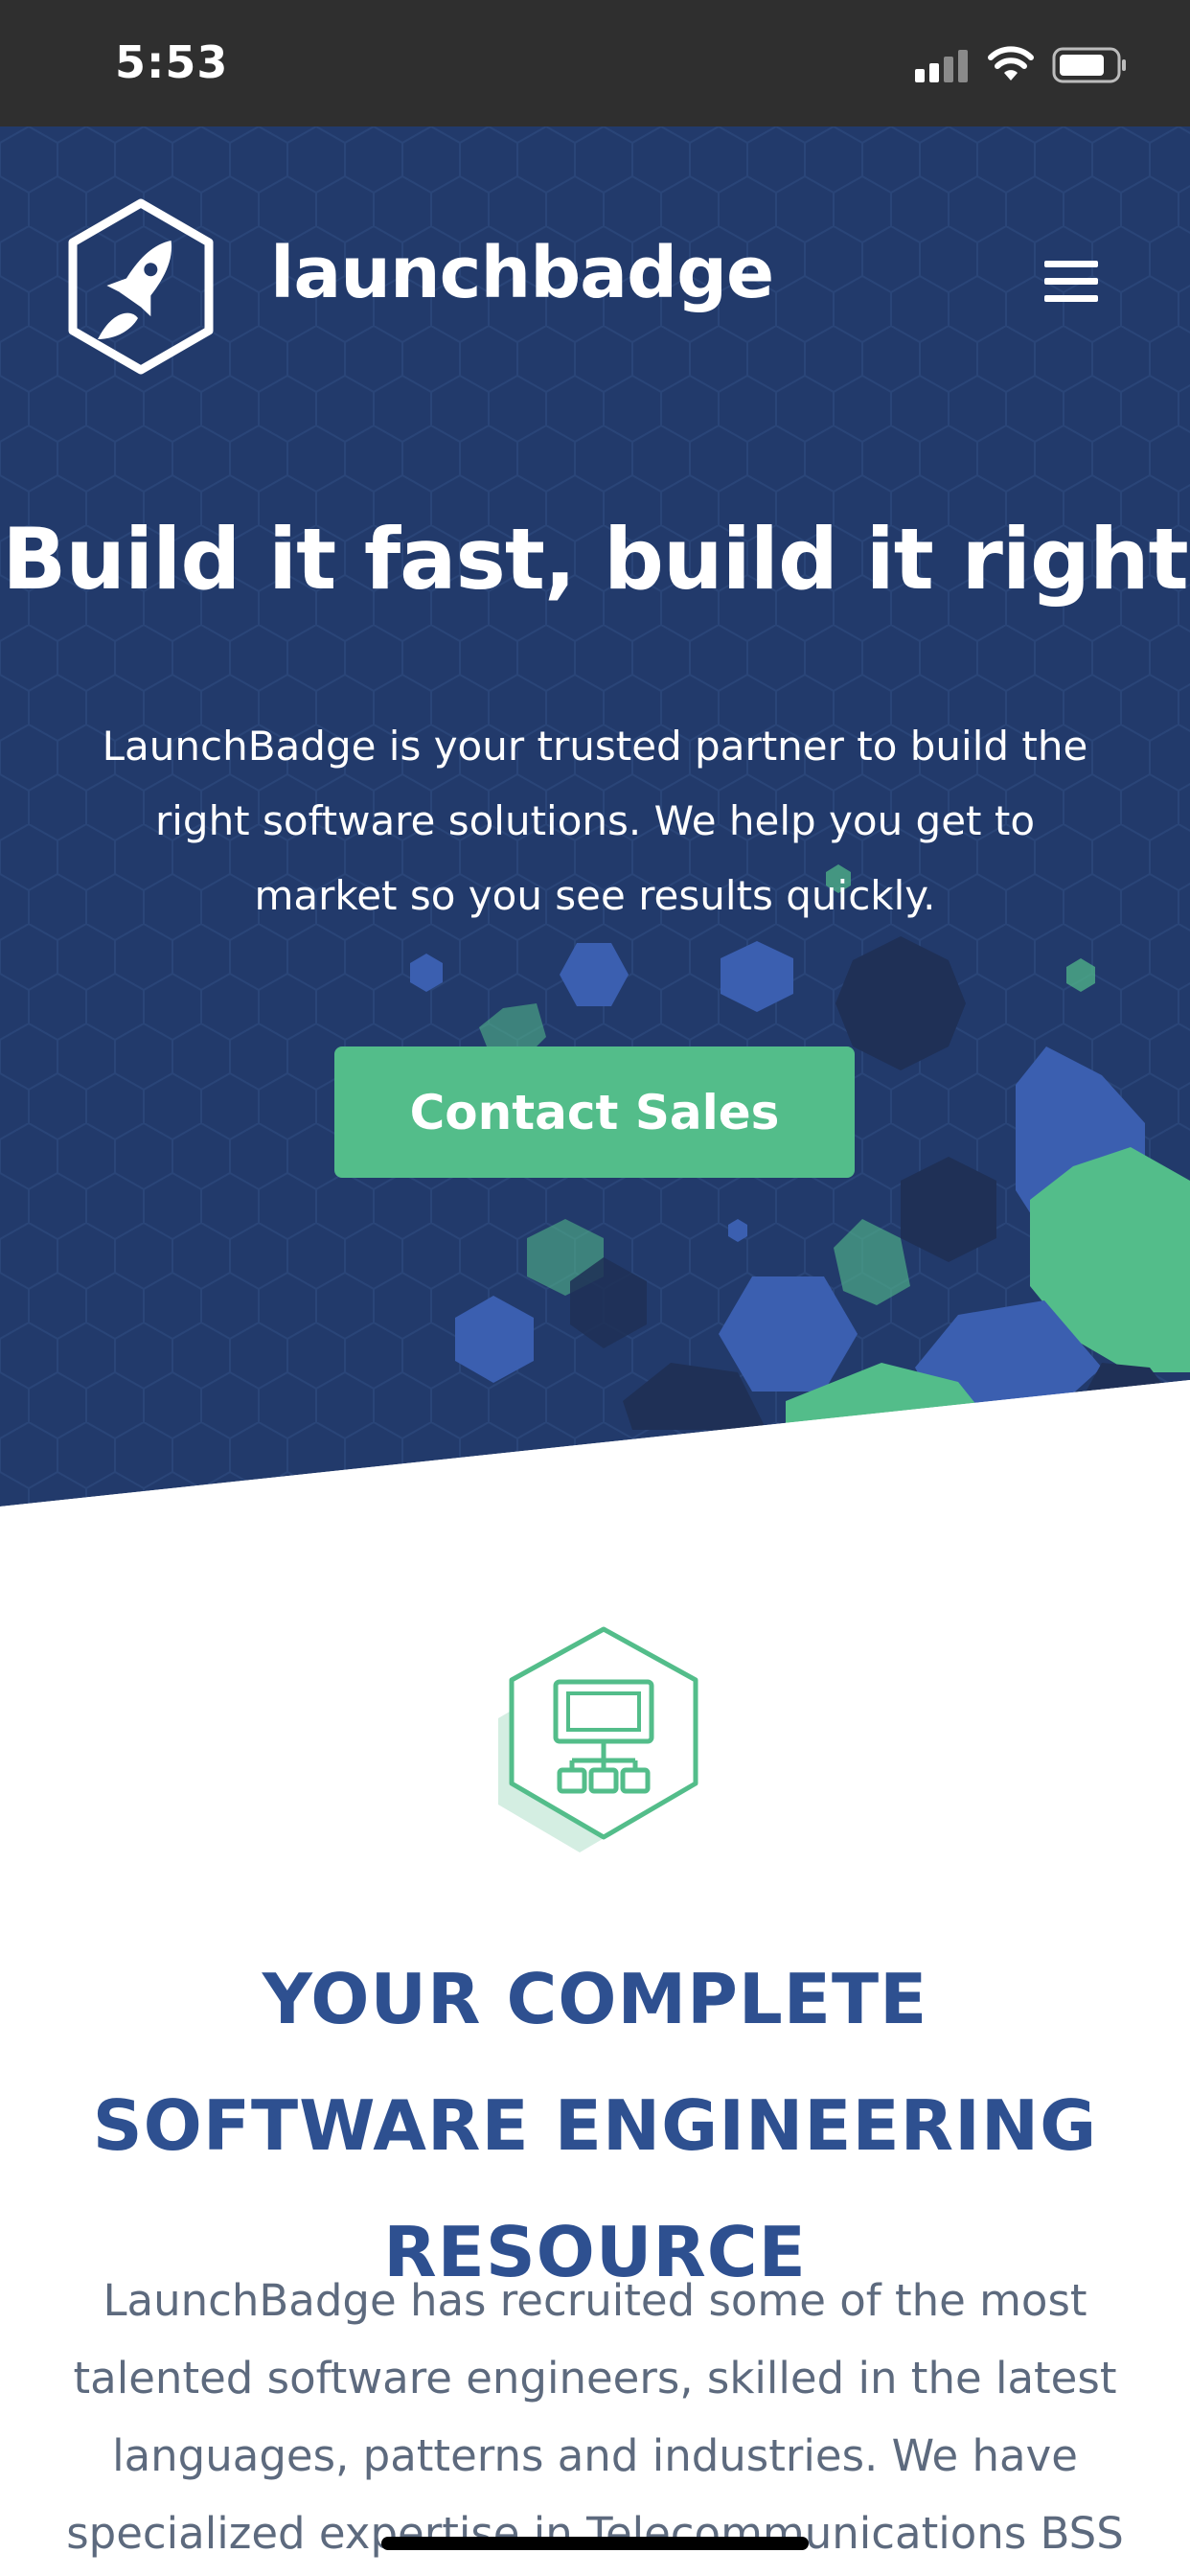 This screenshot has width=1190, height=2576. Describe the element at coordinates (595, 2543) in the screenshot. I see `home-indicator` at that location.